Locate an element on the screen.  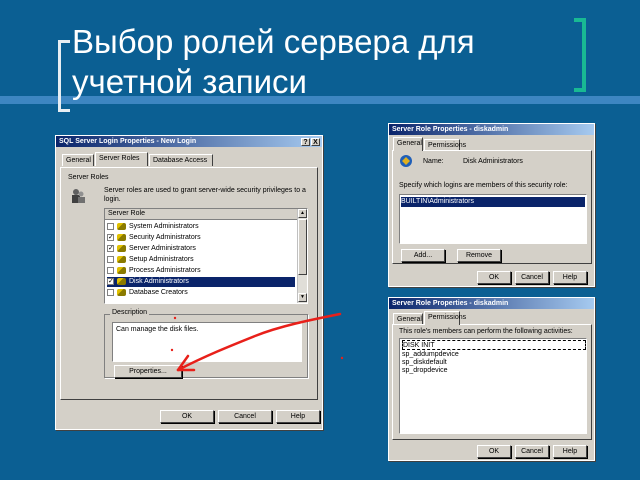
permission-label: sp_addumpdevice is located at coordinates (430, 354).